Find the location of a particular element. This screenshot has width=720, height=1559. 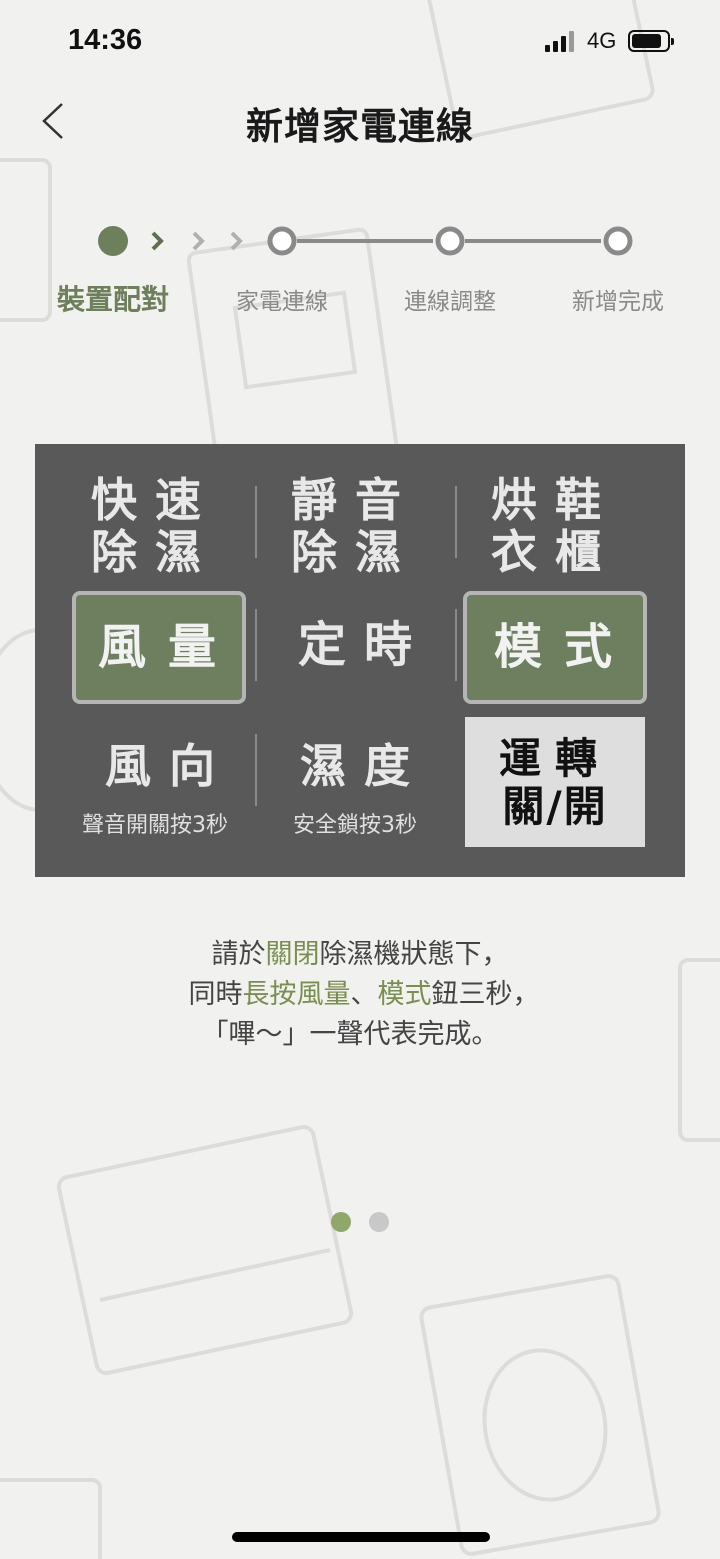

silent-dehumidify-label: 靜音 除濕 is located at coordinates (355, 526).